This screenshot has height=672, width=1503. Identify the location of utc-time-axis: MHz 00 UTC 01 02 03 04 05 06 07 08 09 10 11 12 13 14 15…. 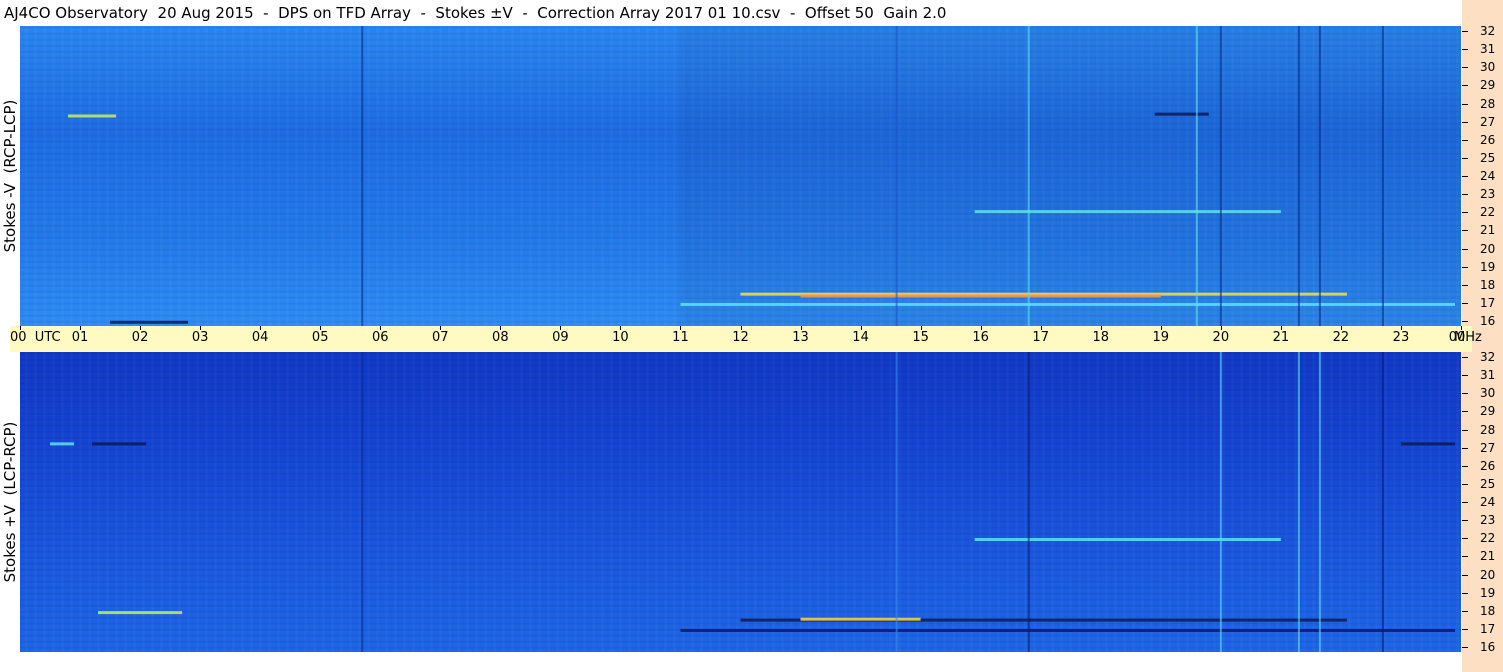
(746, 339).